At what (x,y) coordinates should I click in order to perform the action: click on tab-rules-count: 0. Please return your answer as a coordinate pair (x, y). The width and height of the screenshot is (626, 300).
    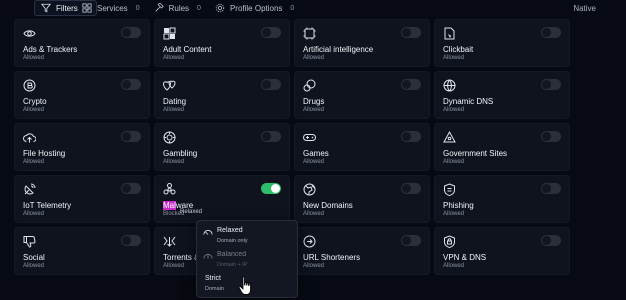
    Looking at the image, I should click on (199, 8).